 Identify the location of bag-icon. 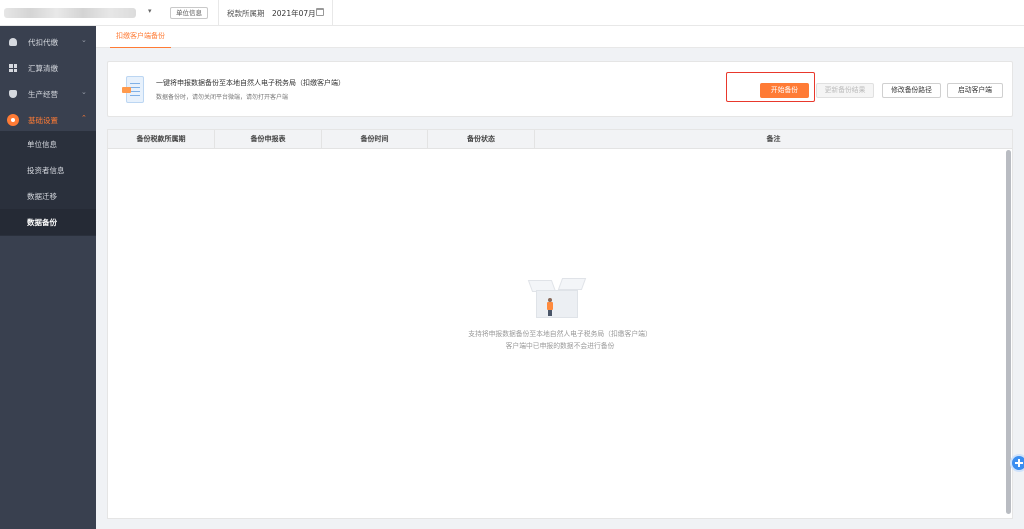
(13, 94).